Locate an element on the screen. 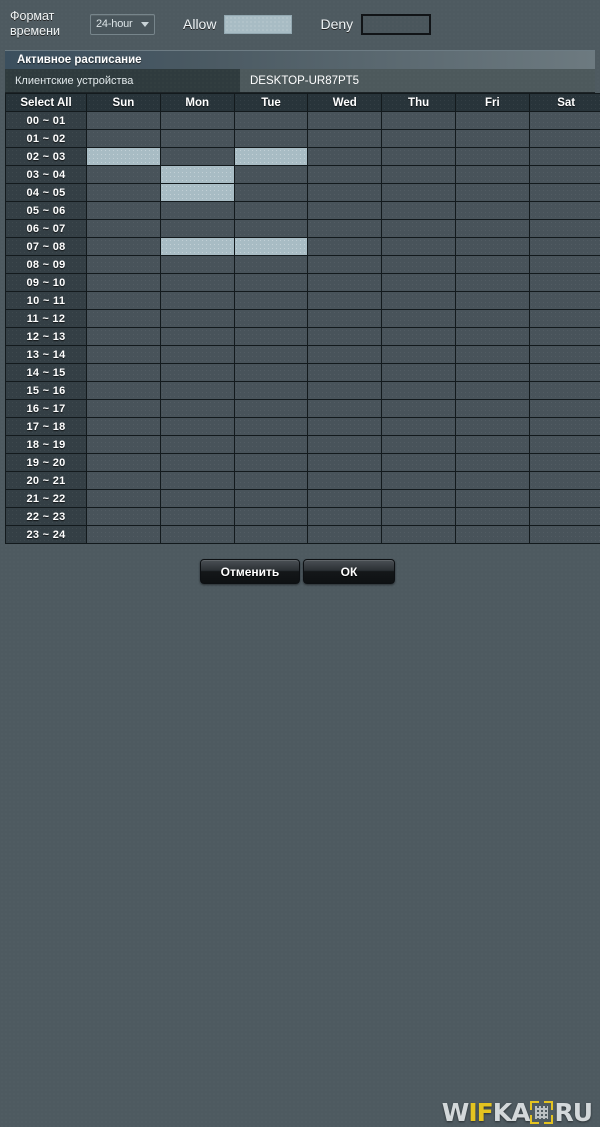  column-header-tue: Tue is located at coordinates (271, 103).